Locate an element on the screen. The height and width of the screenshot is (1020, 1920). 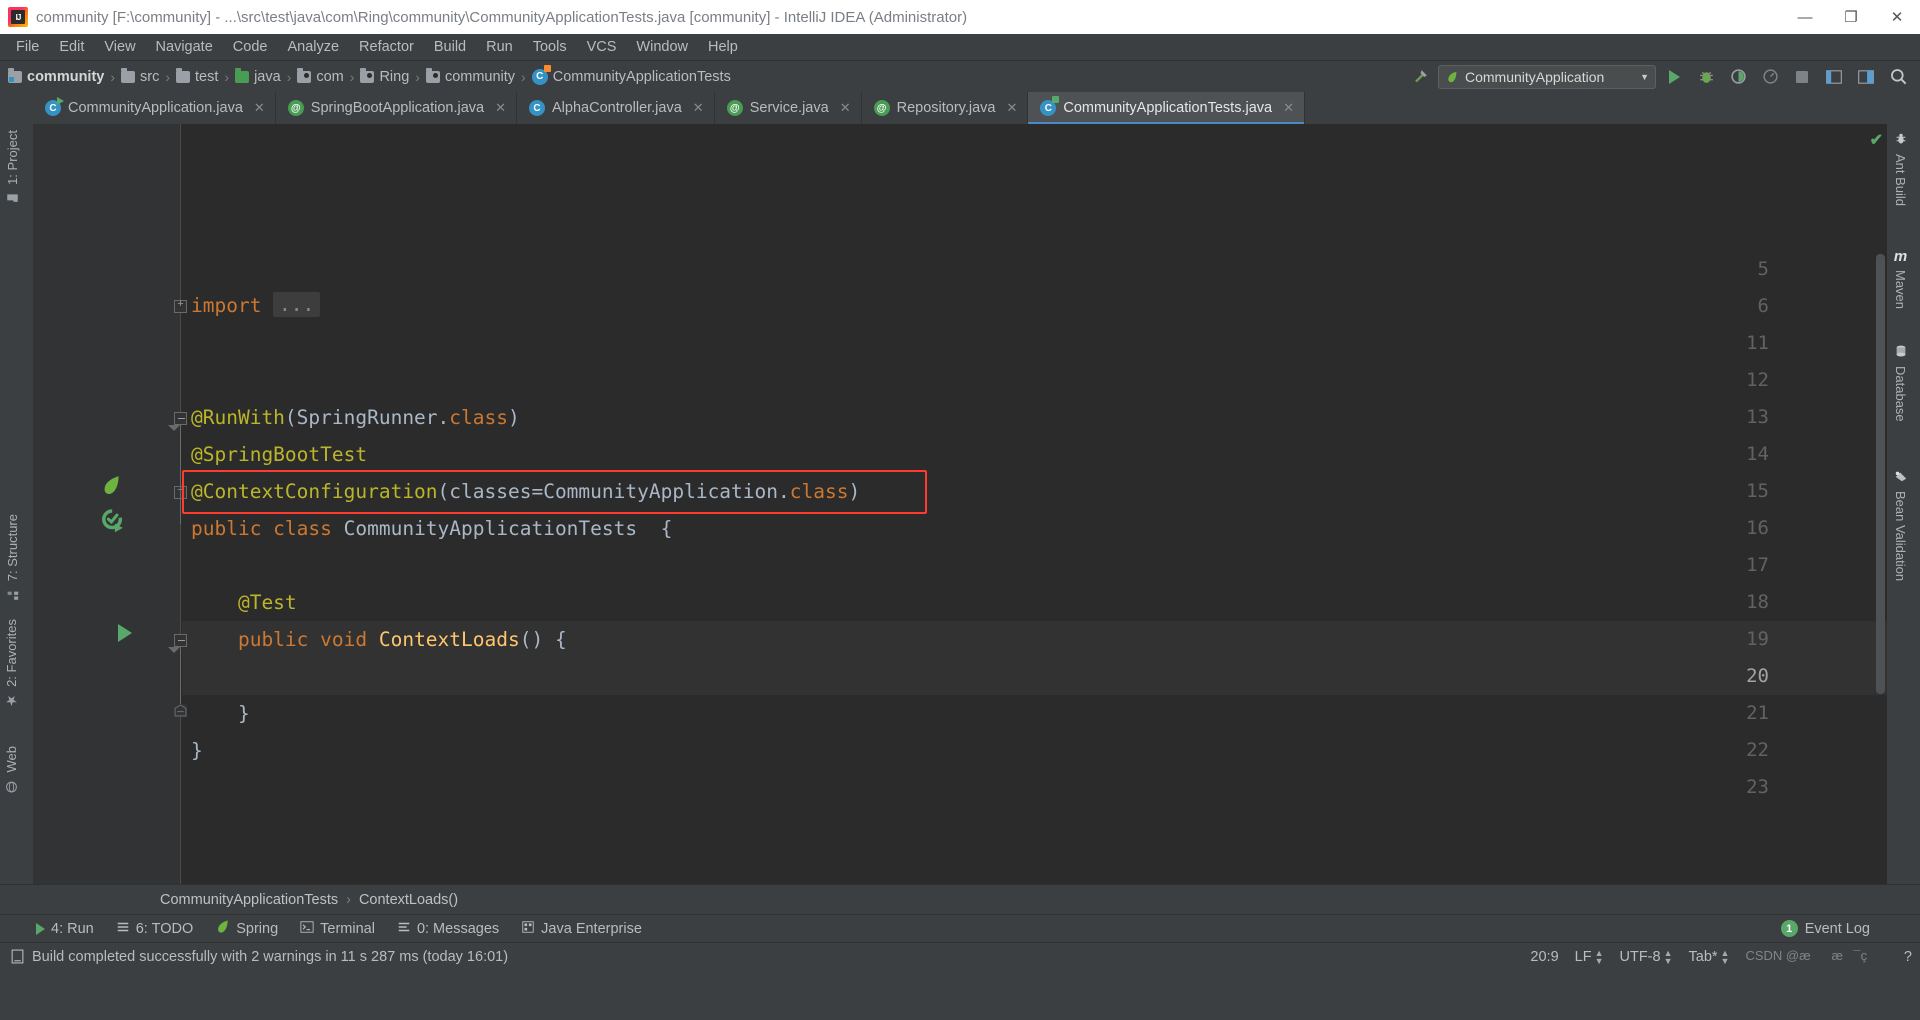
run-test-class-gutter-icon is located at coordinates (113, 523).